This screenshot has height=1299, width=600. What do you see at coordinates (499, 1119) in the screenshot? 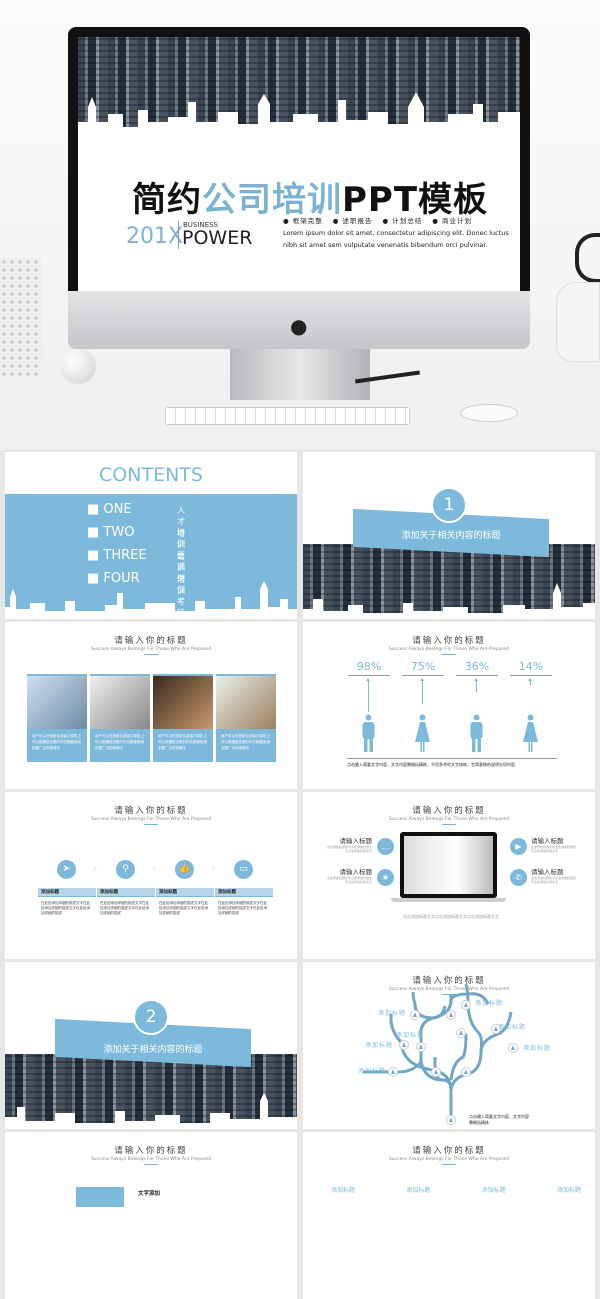
I see `tree-note: 点击输入简要文字内容，文字内容需概括精炼` at bounding box center [499, 1119].